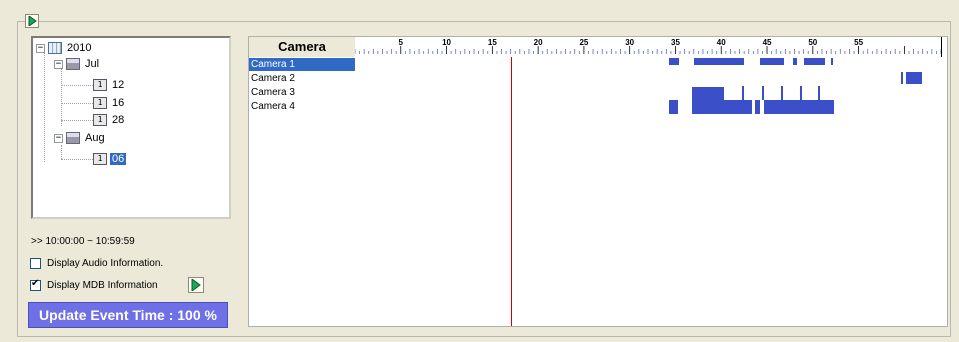  I want to click on tree-node-day: 1 12, so click(109, 85).